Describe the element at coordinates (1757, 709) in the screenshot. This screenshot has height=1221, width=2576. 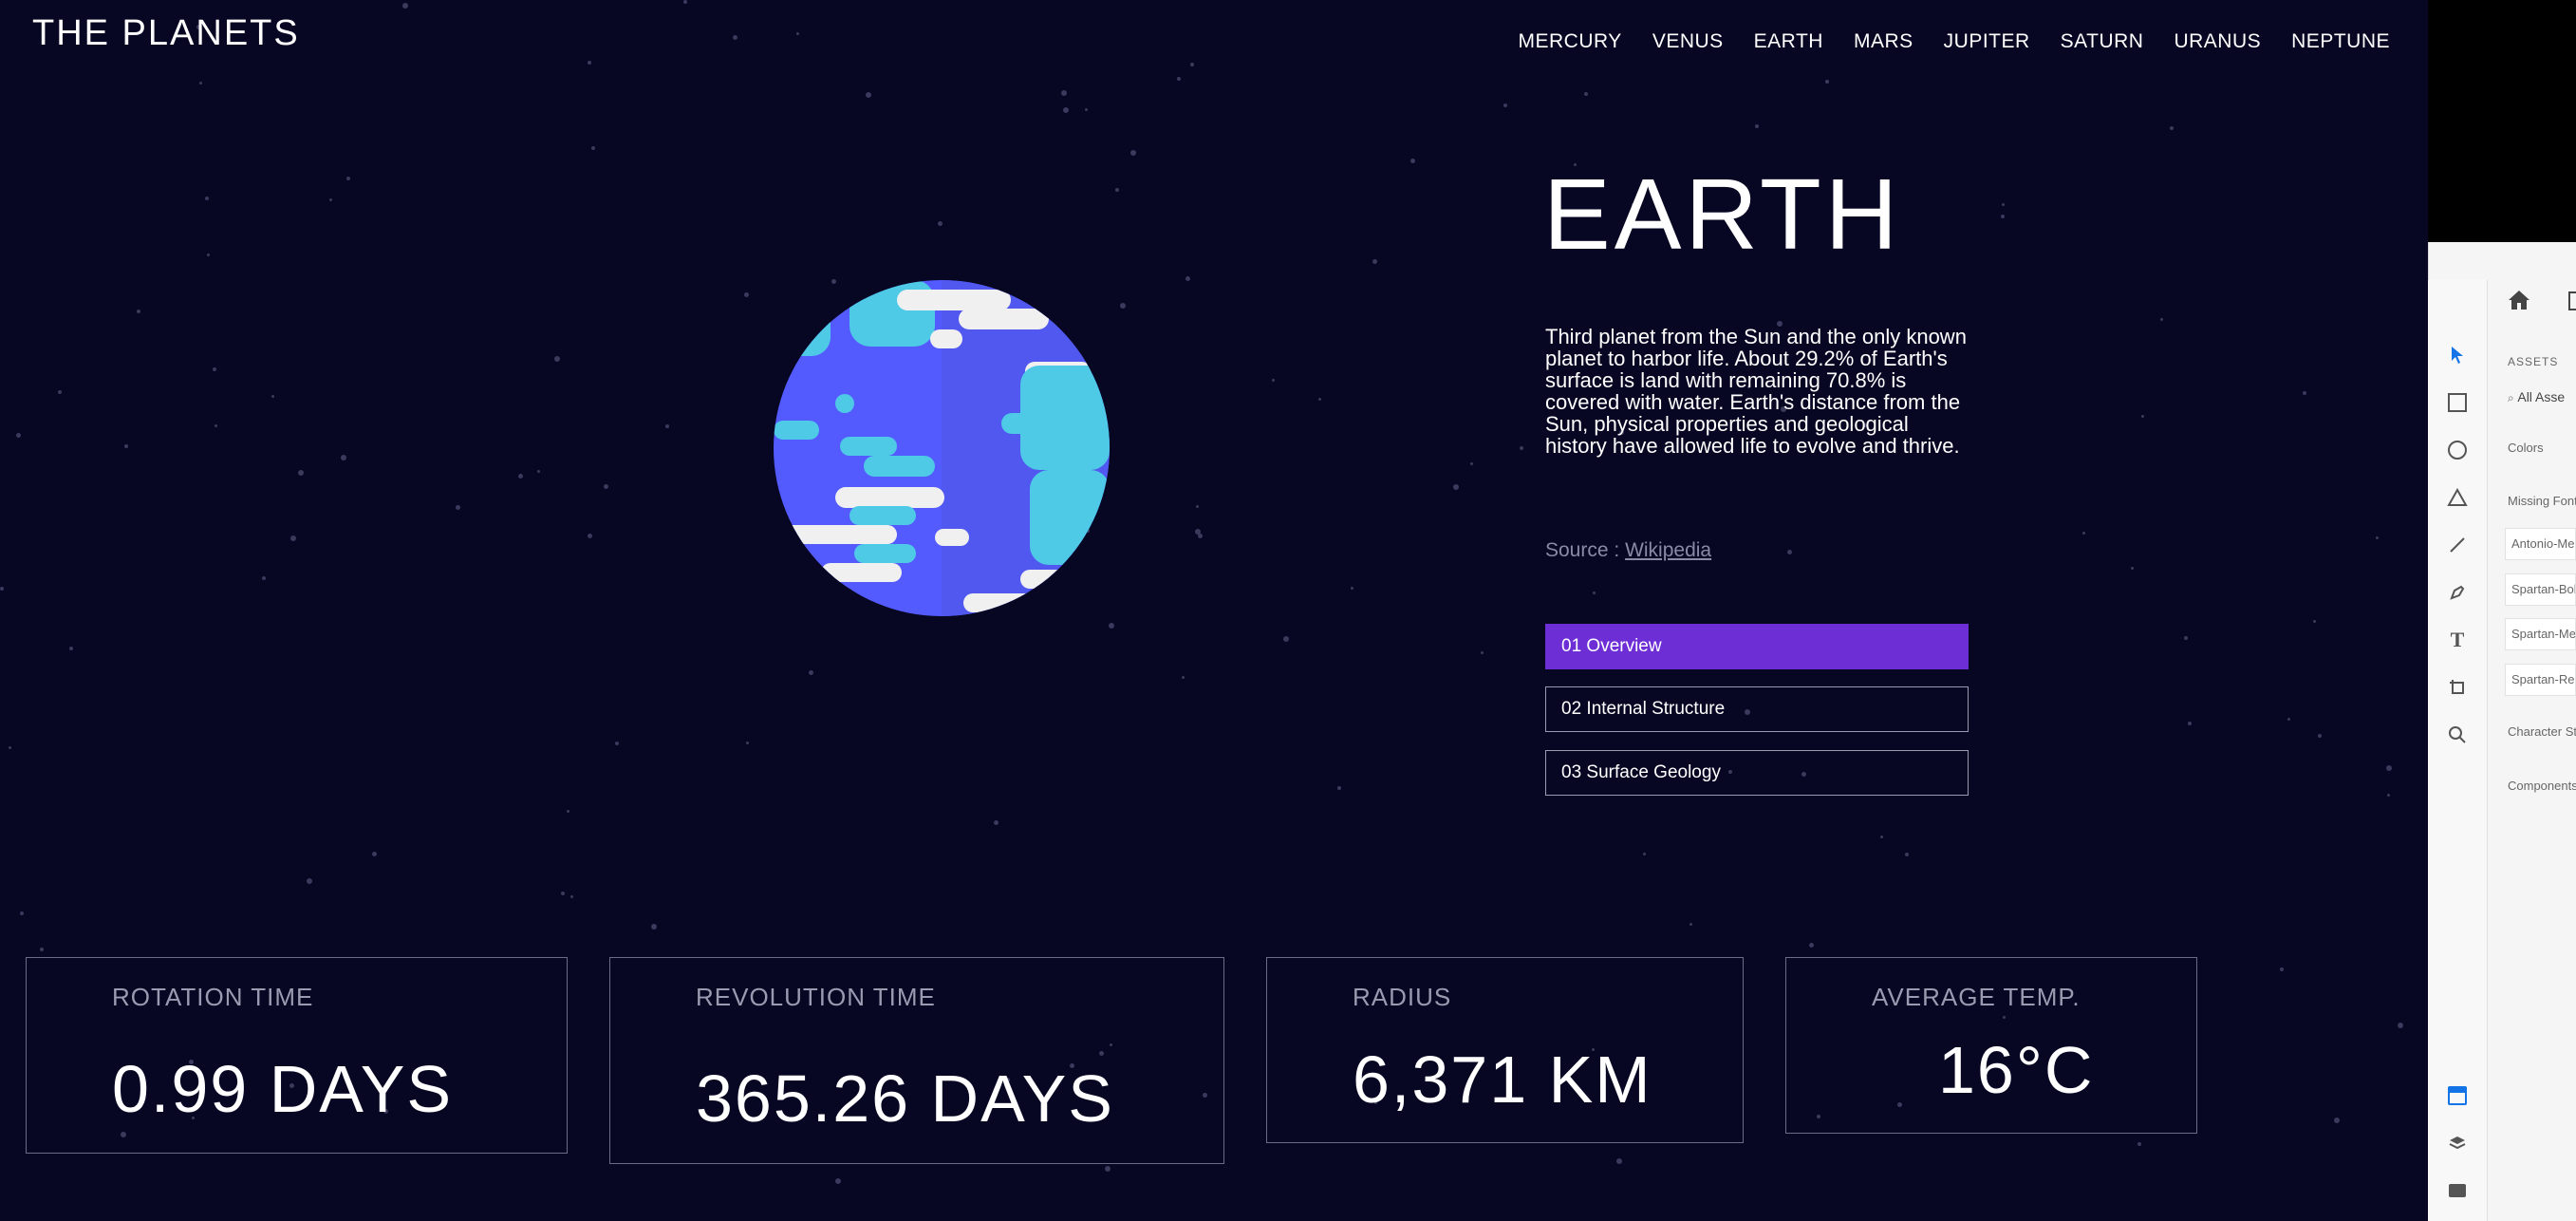
I see `tab-internal-structure: 02 Internal Structure` at that location.